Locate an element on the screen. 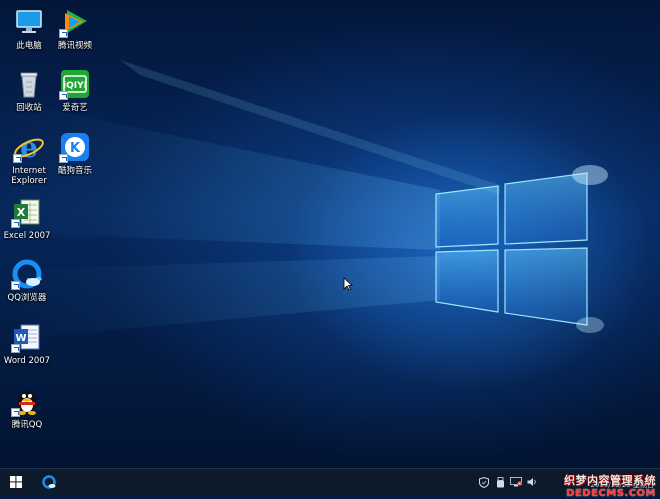  kugou-music-icon: K is located at coordinates (75, 147).